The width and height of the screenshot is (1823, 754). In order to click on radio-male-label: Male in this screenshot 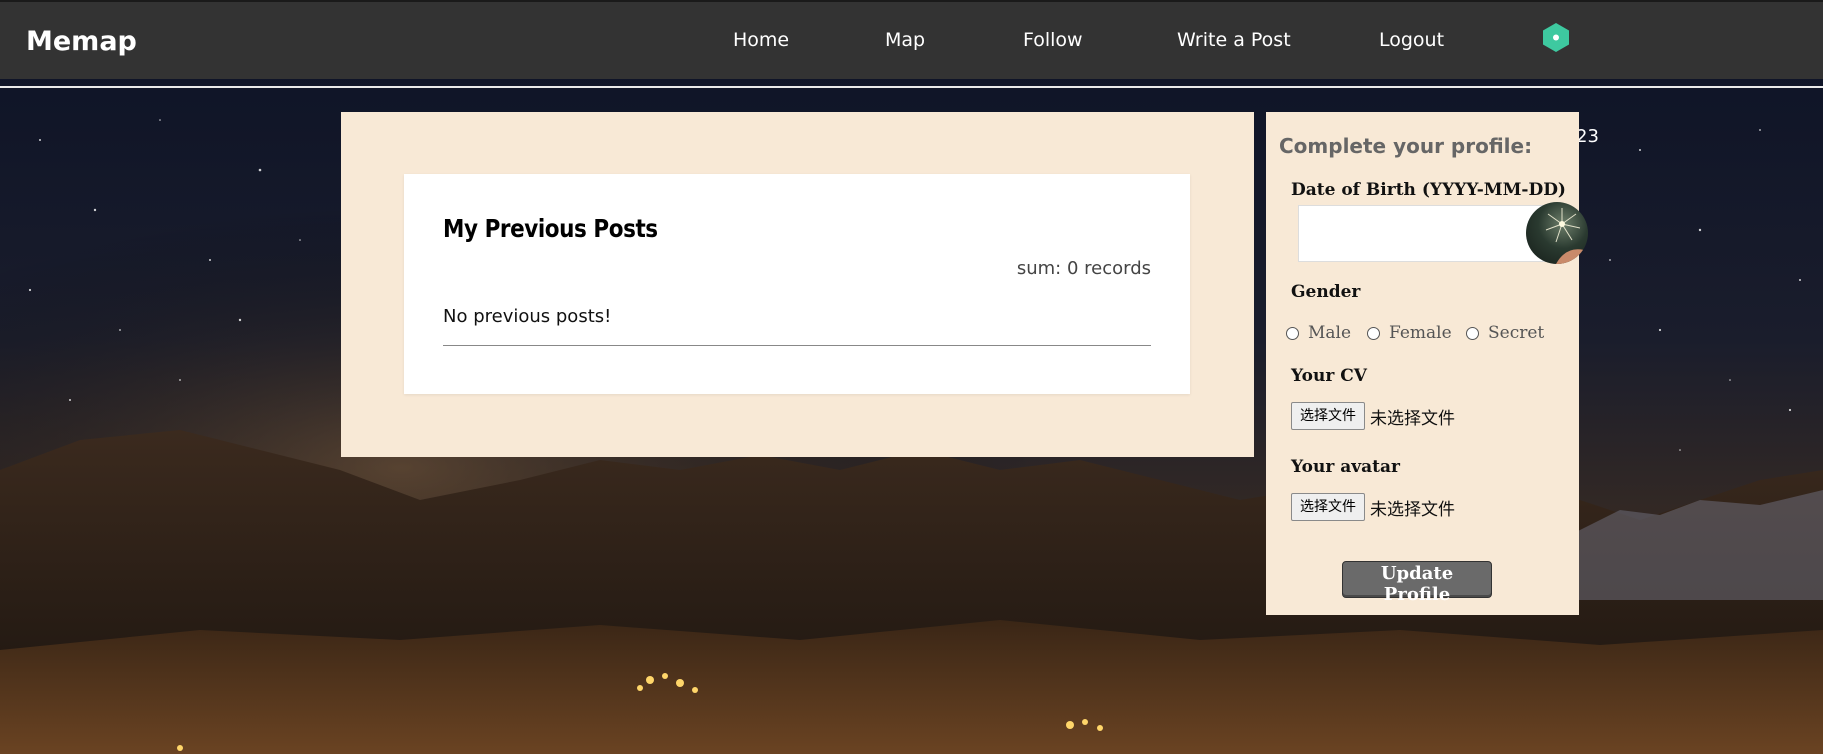, I will do `click(1330, 333)`.